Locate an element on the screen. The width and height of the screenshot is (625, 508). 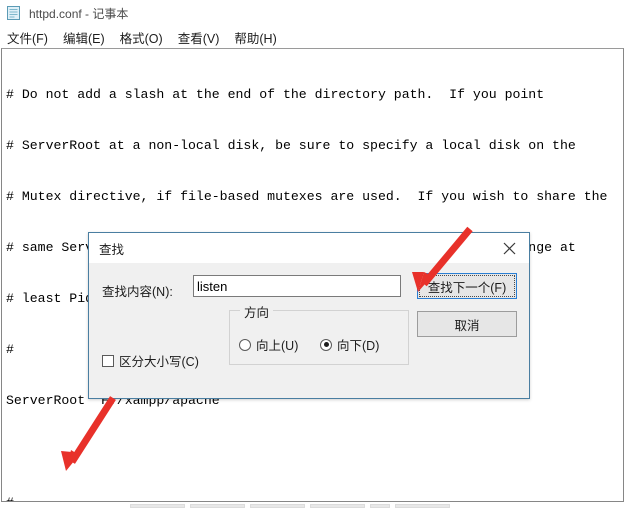
match-case-checkbox: 区分大小写(C) is located at coordinates (150, 360).